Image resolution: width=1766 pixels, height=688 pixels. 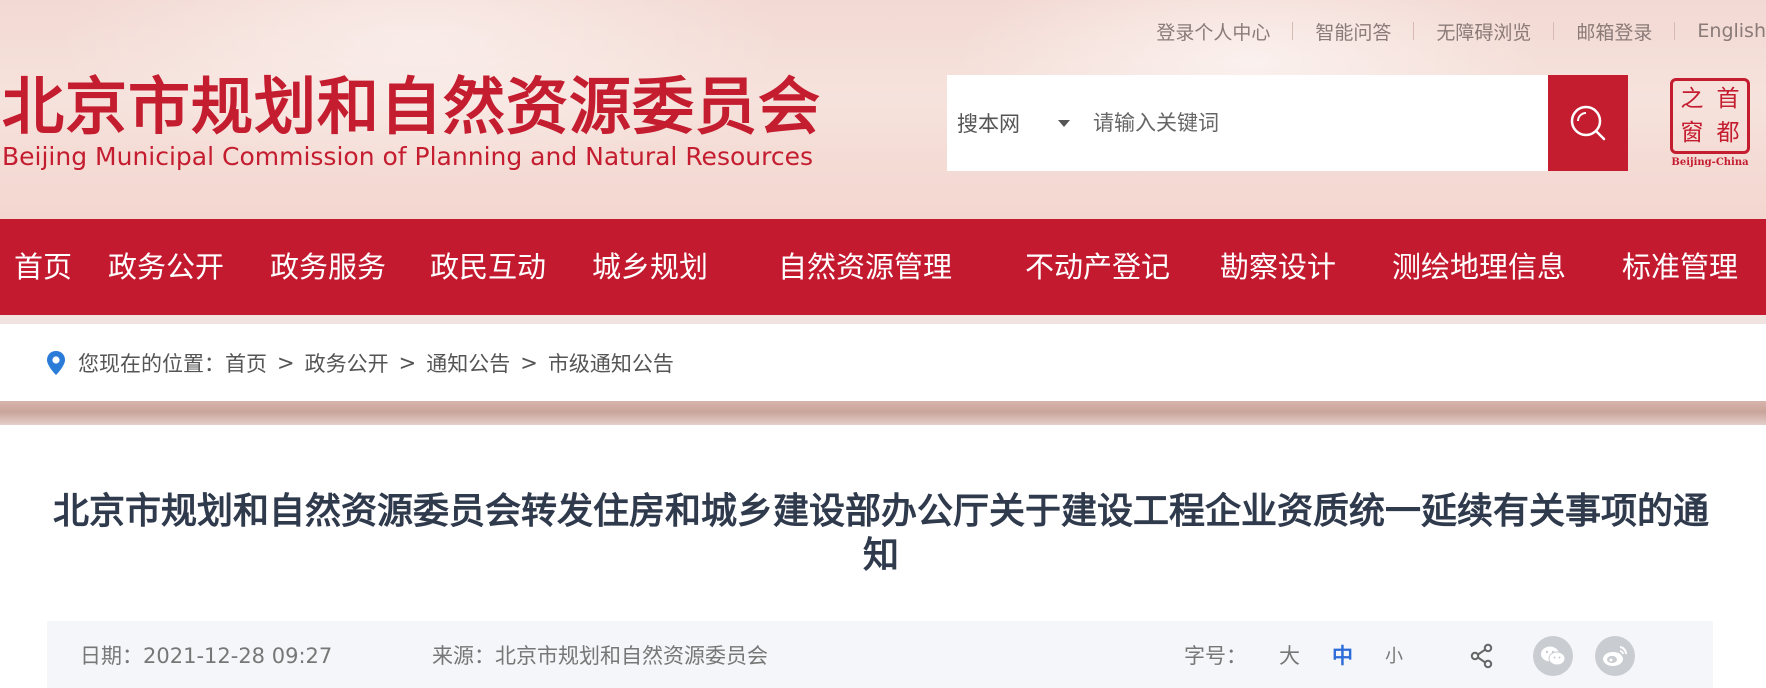 I want to click on search-scope-select: 搜本网, so click(x=1016, y=123).